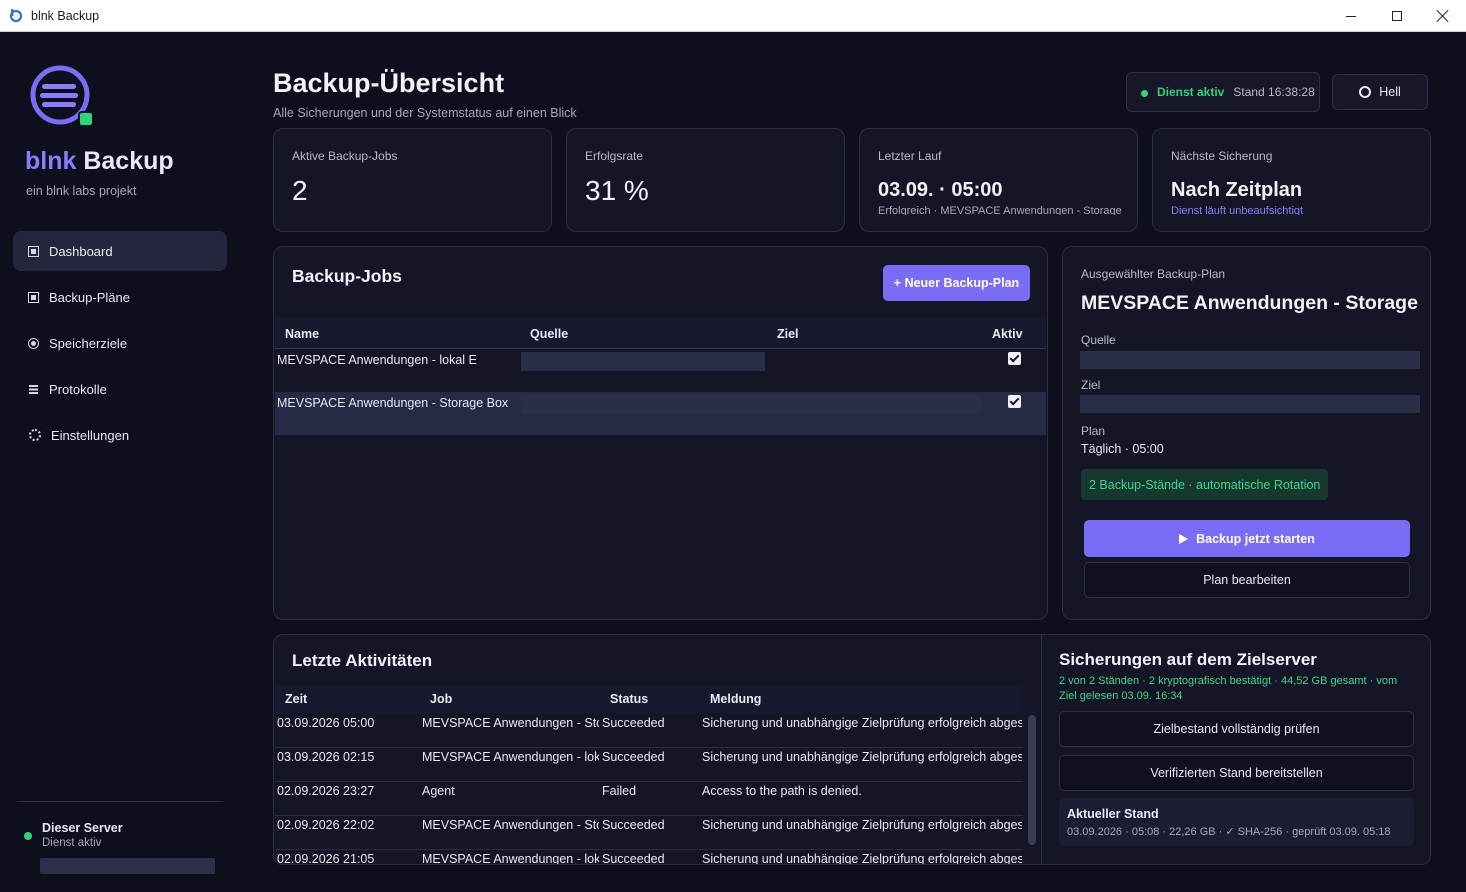  What do you see at coordinates (120, 389) in the screenshot?
I see `sidebar-item-protokolle: Protokolle` at bounding box center [120, 389].